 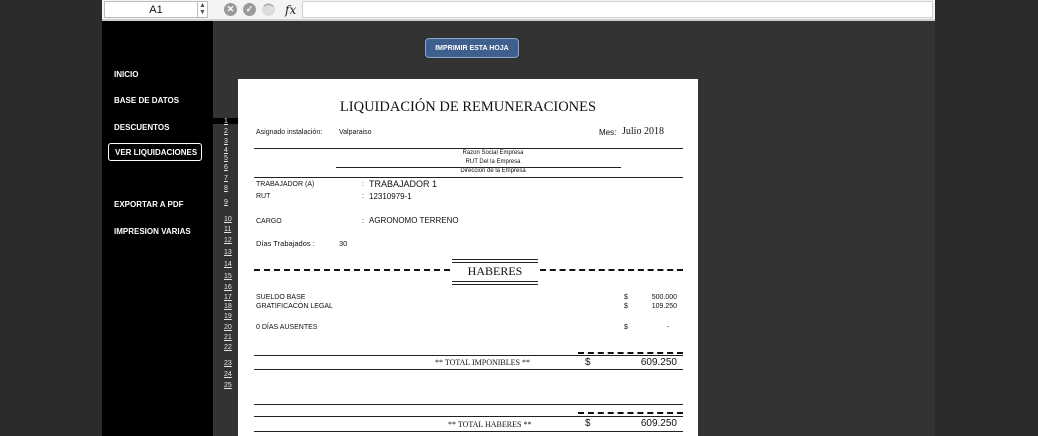 What do you see at coordinates (228, 252) in the screenshot?
I see `row-header: 13` at bounding box center [228, 252].